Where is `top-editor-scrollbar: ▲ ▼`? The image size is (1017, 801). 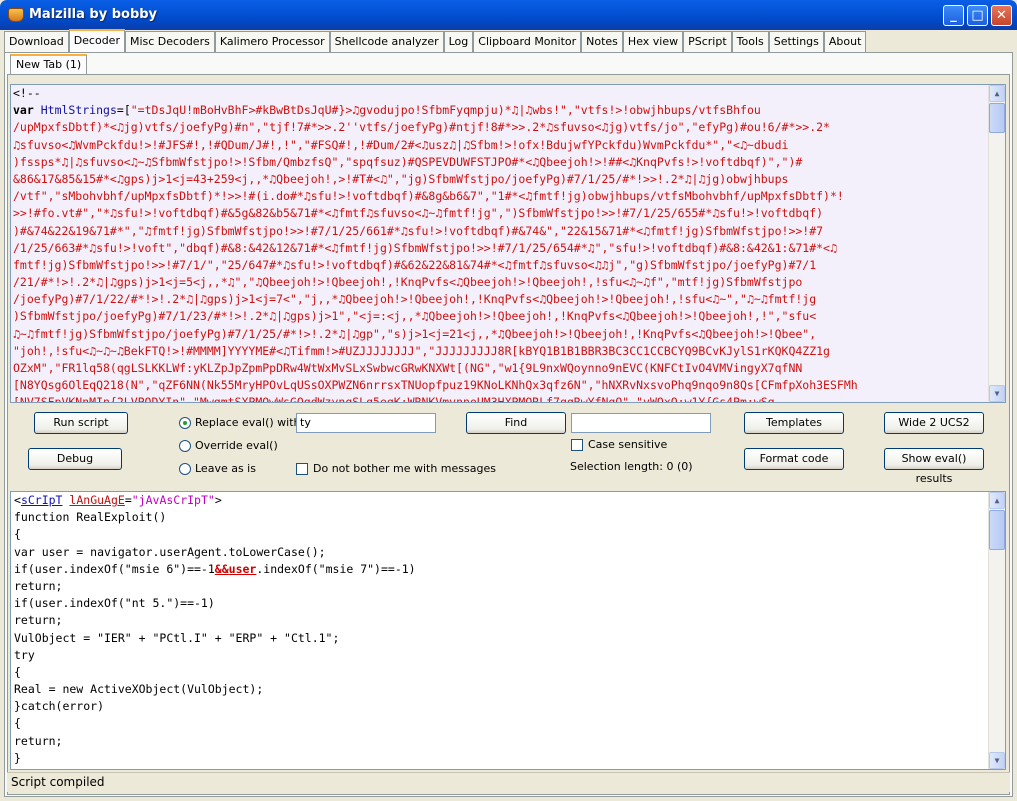
top-editor-scrollbar: ▲ ▼ is located at coordinates (996, 243).